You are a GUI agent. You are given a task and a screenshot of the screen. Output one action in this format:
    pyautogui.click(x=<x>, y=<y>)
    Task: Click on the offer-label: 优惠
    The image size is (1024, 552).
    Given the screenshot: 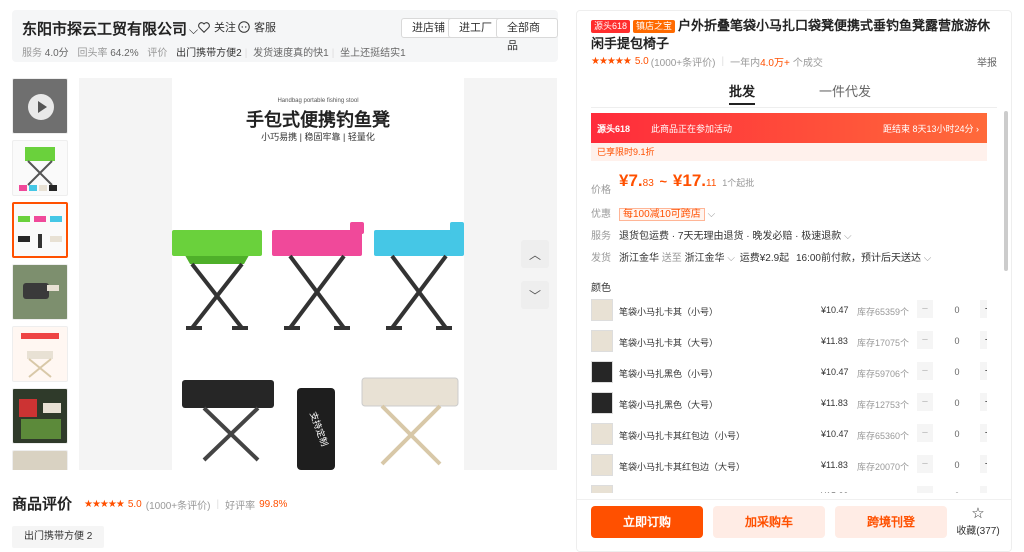 What is the action you would take?
    pyautogui.click(x=601, y=214)
    